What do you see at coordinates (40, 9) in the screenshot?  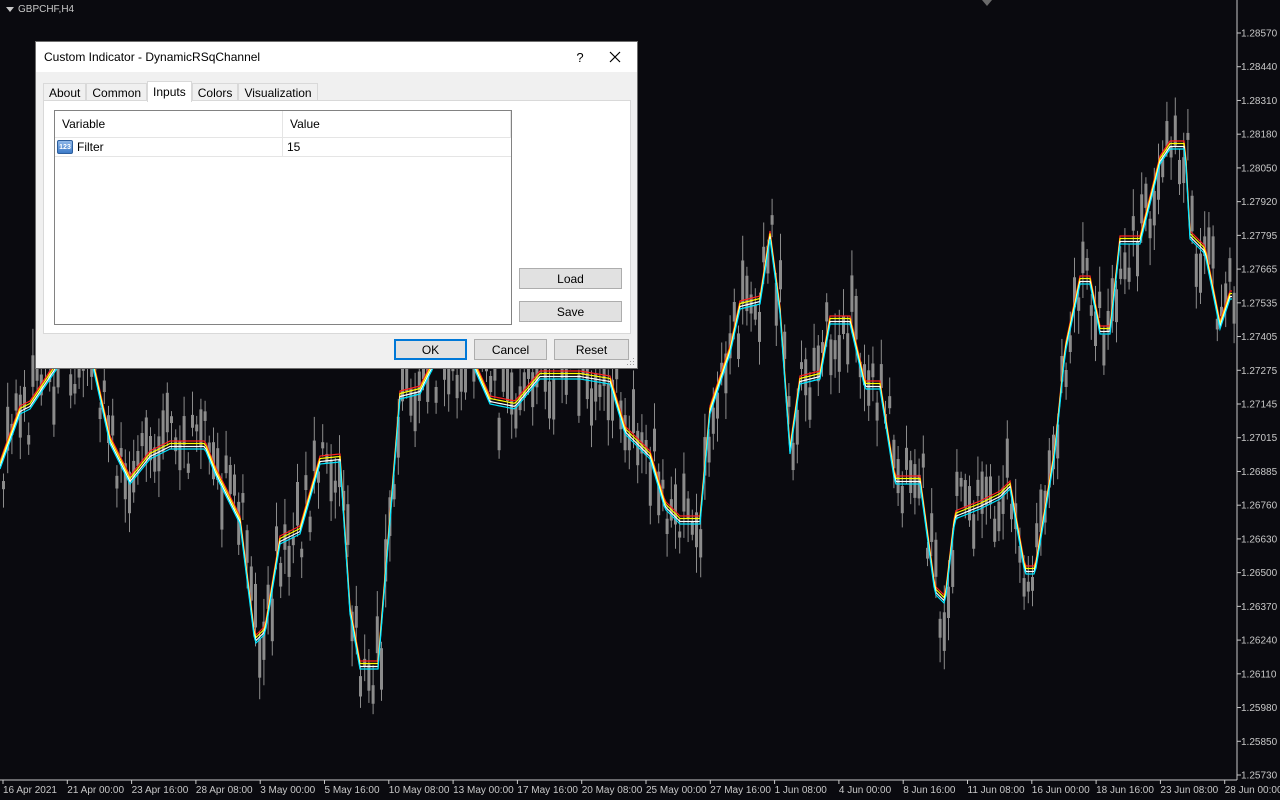 I see `symbol-label: GBPCHF,H4` at bounding box center [40, 9].